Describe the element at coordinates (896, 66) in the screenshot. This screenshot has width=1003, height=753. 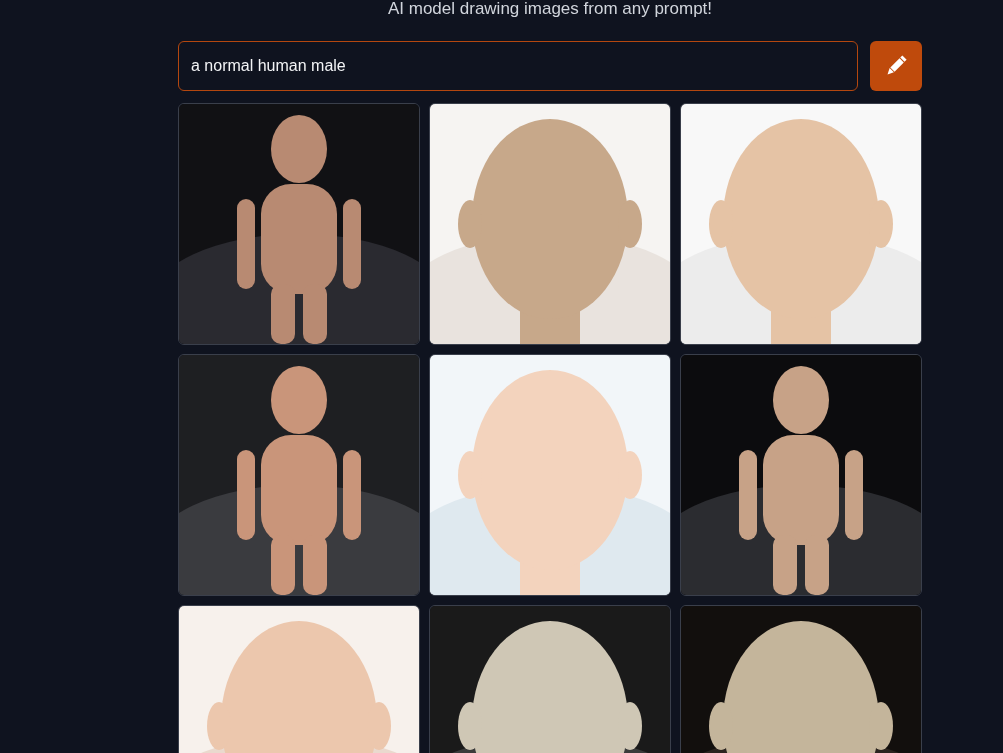
I see `draw-button` at that location.